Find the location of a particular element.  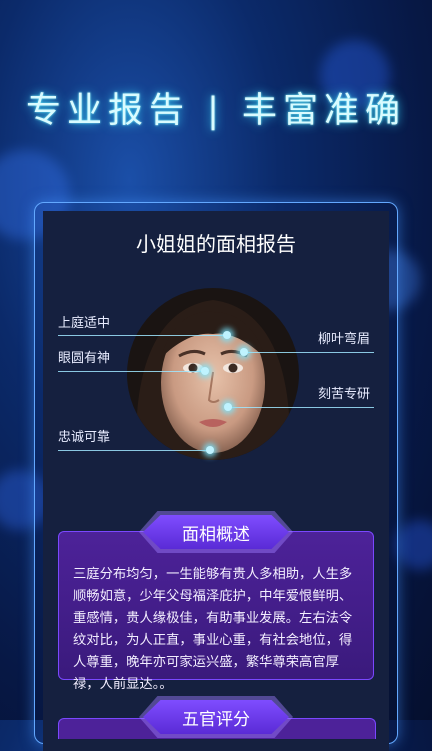

overview-badge: 面相概述 is located at coordinates (216, 532).